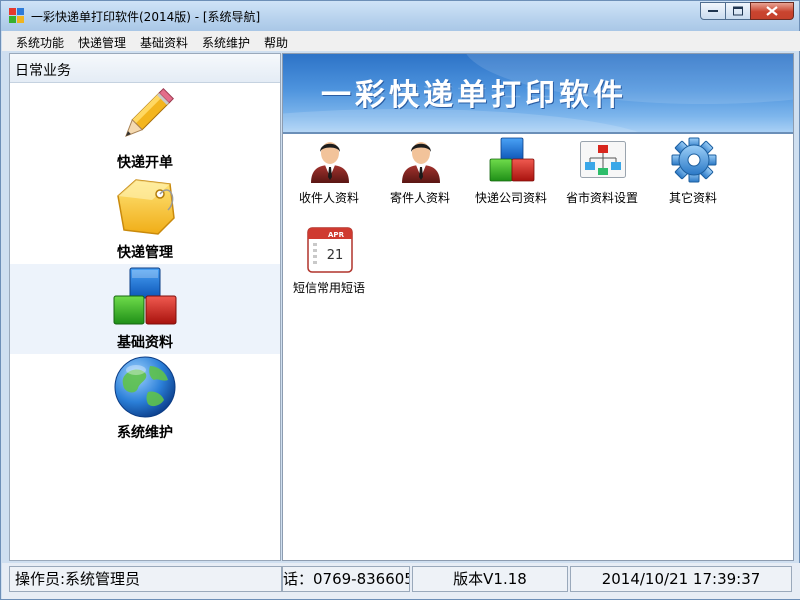 The image size is (800, 600). I want to click on close-icon, so click(772, 11).